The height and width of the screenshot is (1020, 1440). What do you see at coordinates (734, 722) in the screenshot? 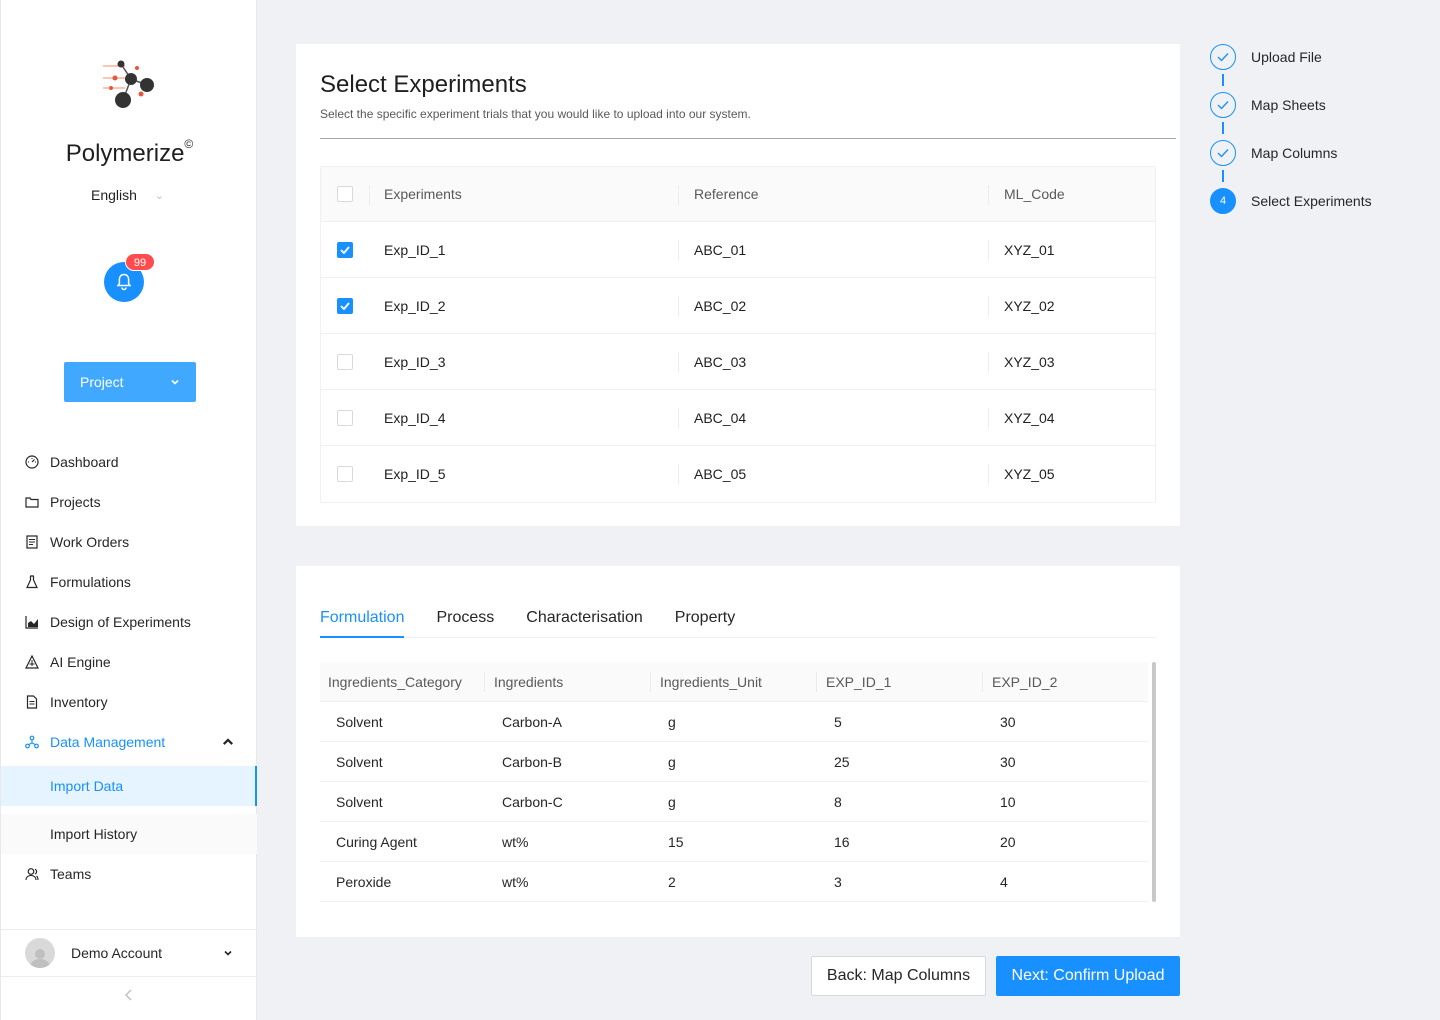
I see `table-row: Solvent Carbon-A g 5 30` at bounding box center [734, 722].